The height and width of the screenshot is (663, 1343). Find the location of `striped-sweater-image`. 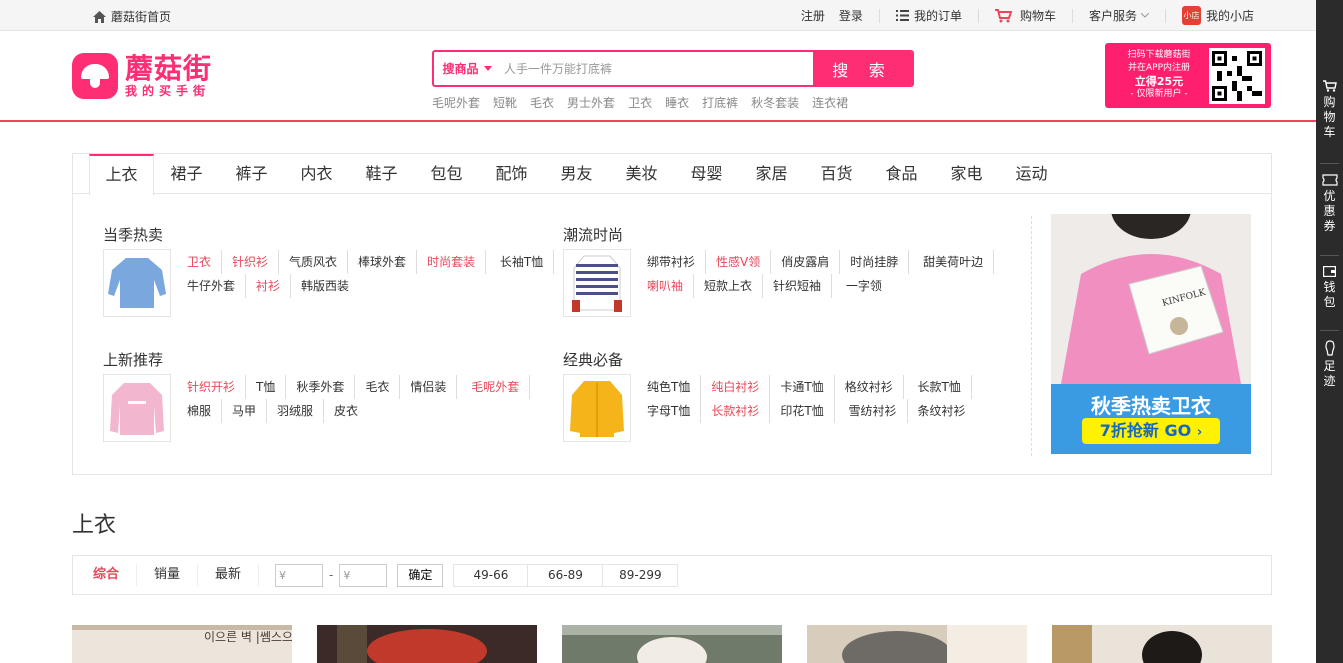

striped-sweater-image is located at coordinates (597, 283).